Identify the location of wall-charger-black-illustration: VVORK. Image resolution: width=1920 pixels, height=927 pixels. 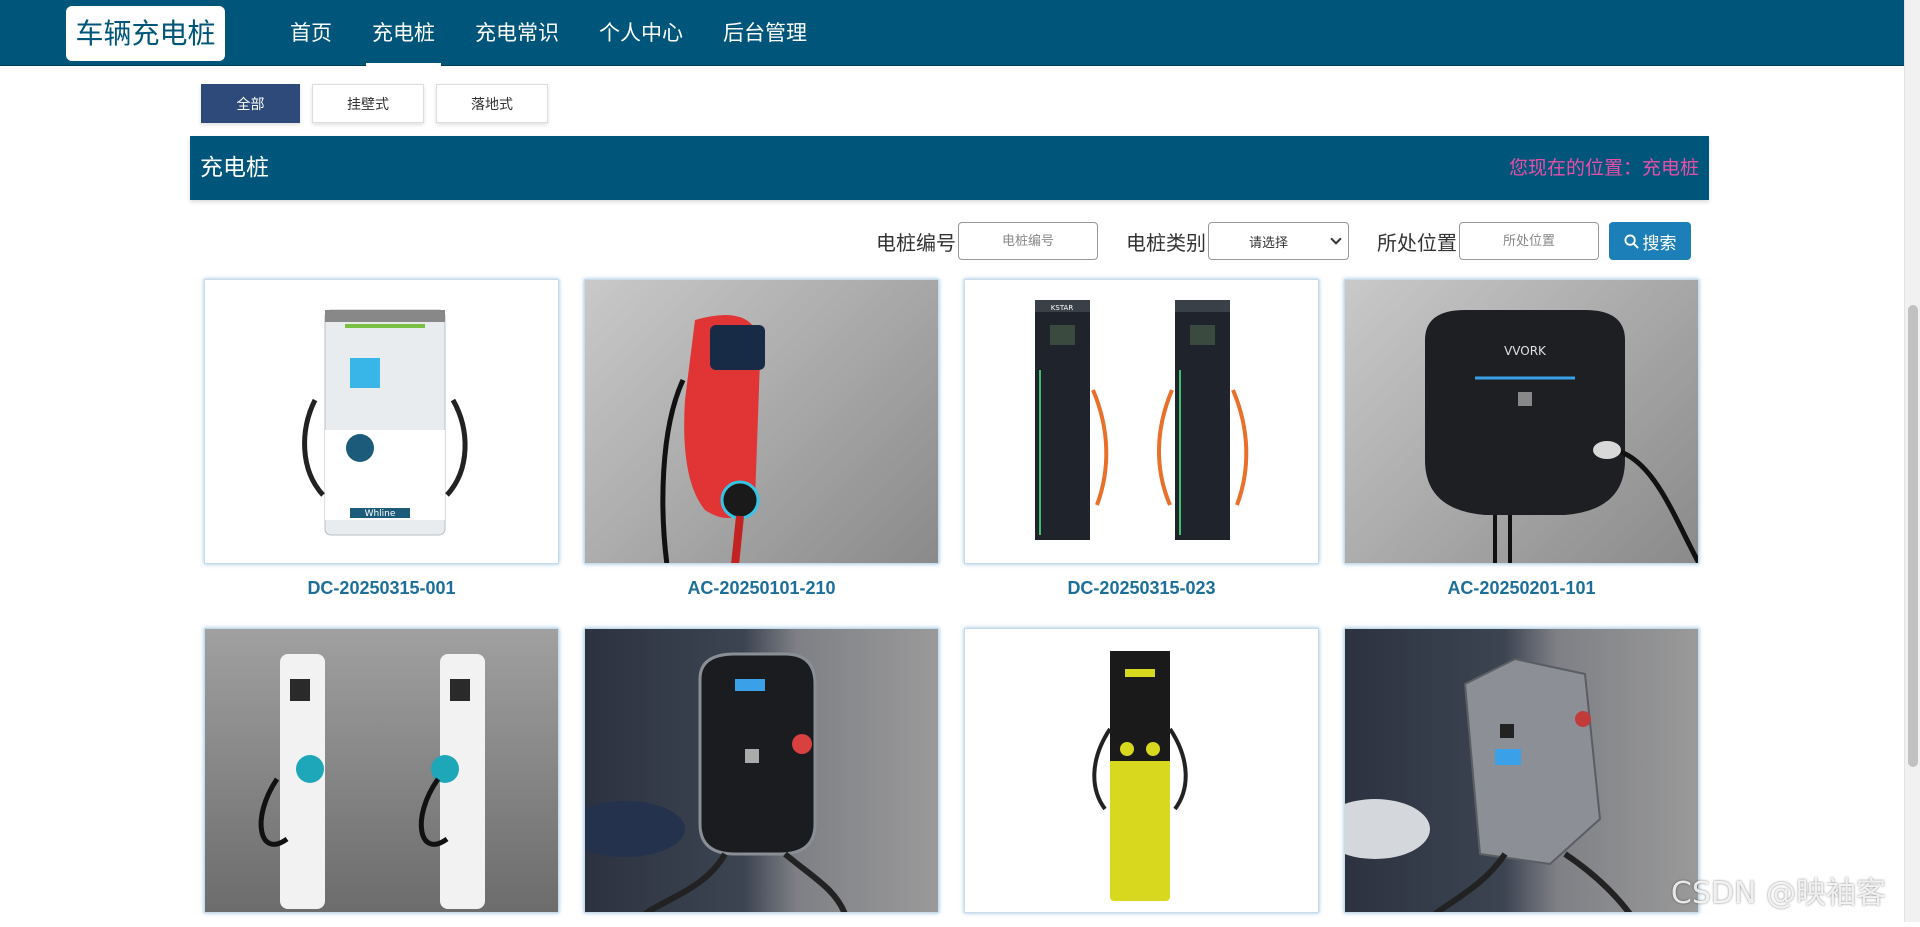
(1522, 422).